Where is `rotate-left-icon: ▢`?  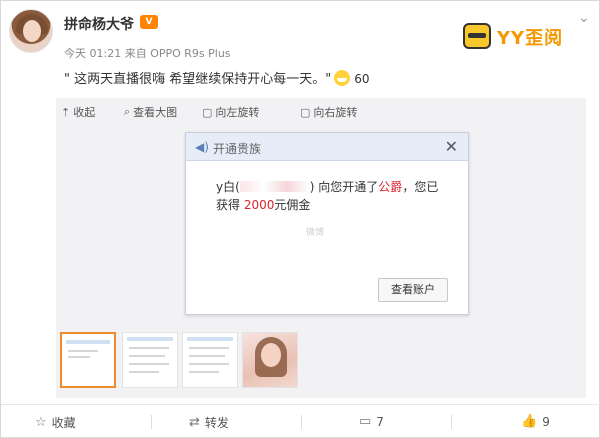 rotate-left-icon: ▢ is located at coordinates (207, 112).